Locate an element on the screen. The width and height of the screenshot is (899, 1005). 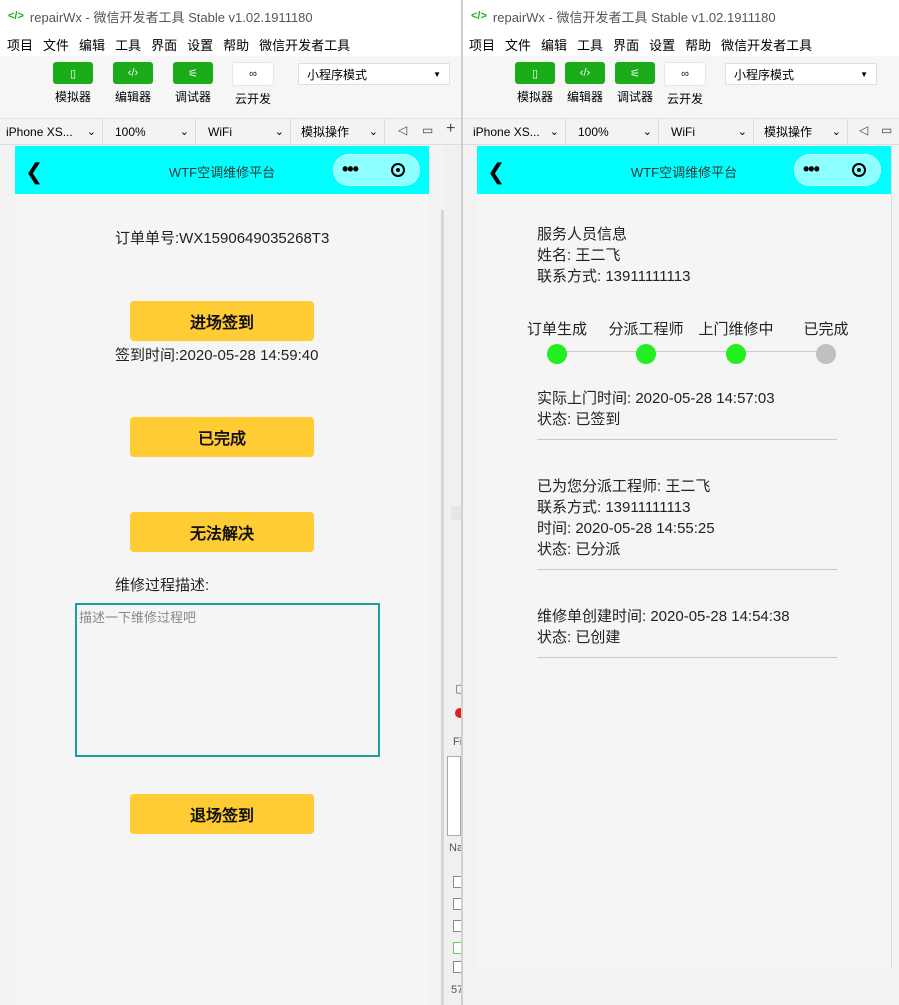
timeline-line: 联系方式: 13911111113 is located at coordinates (614, 507).